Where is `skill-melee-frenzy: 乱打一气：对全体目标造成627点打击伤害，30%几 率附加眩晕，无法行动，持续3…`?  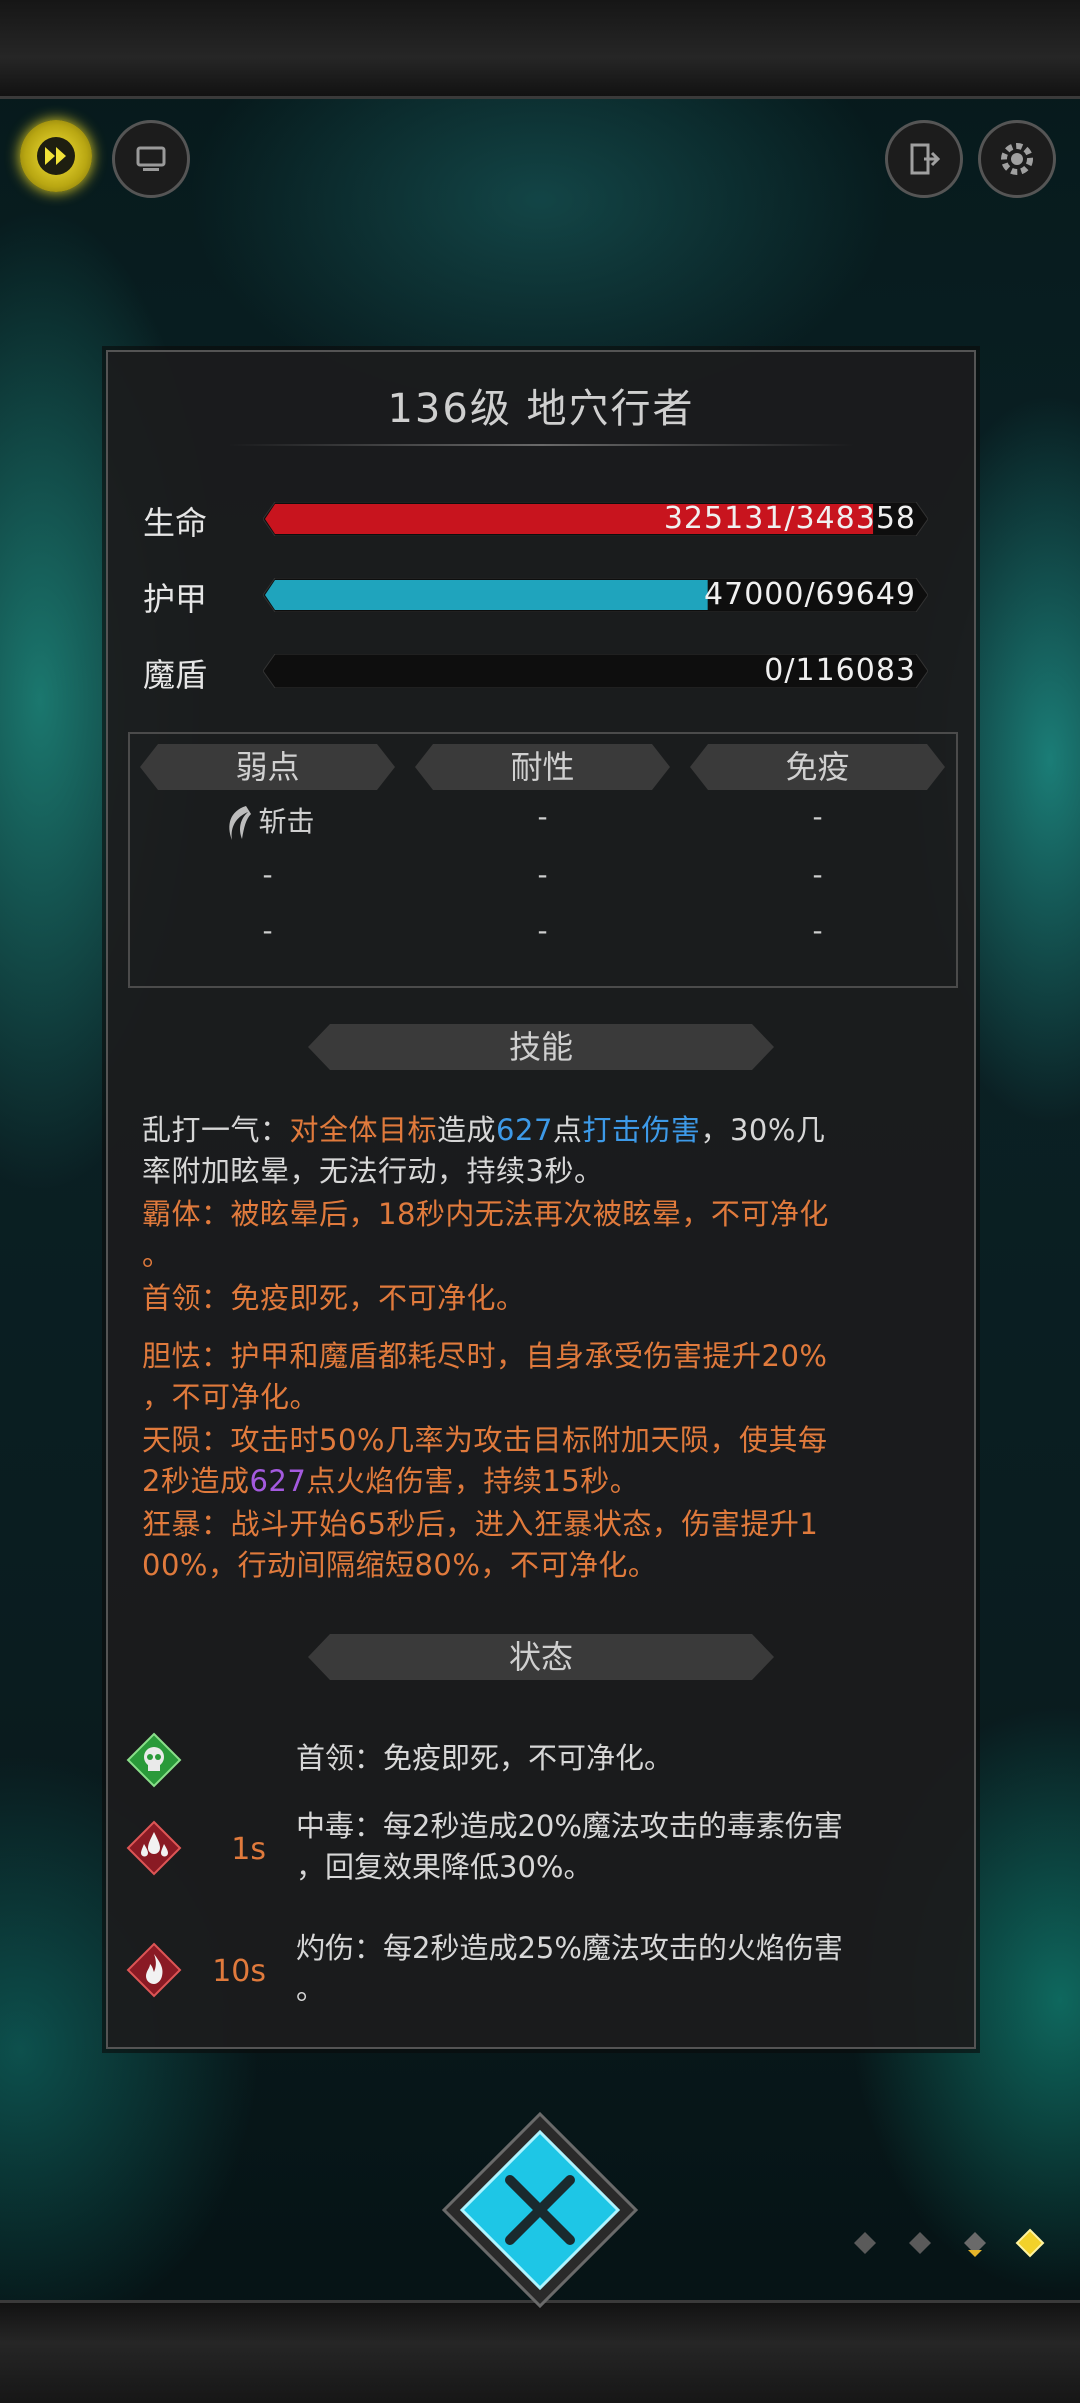 skill-melee-frenzy: 乱打一气：对全体目标造成627点打击伤害，30%几 率附加眩晕，无法行动，持续3… is located at coordinates (484, 1150).